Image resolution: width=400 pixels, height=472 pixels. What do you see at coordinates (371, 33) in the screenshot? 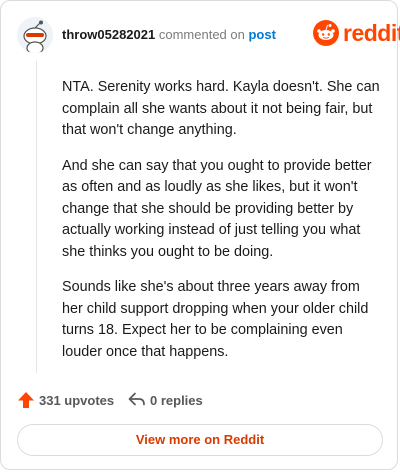
I see `reddit-wordmark: reddit` at bounding box center [371, 33].